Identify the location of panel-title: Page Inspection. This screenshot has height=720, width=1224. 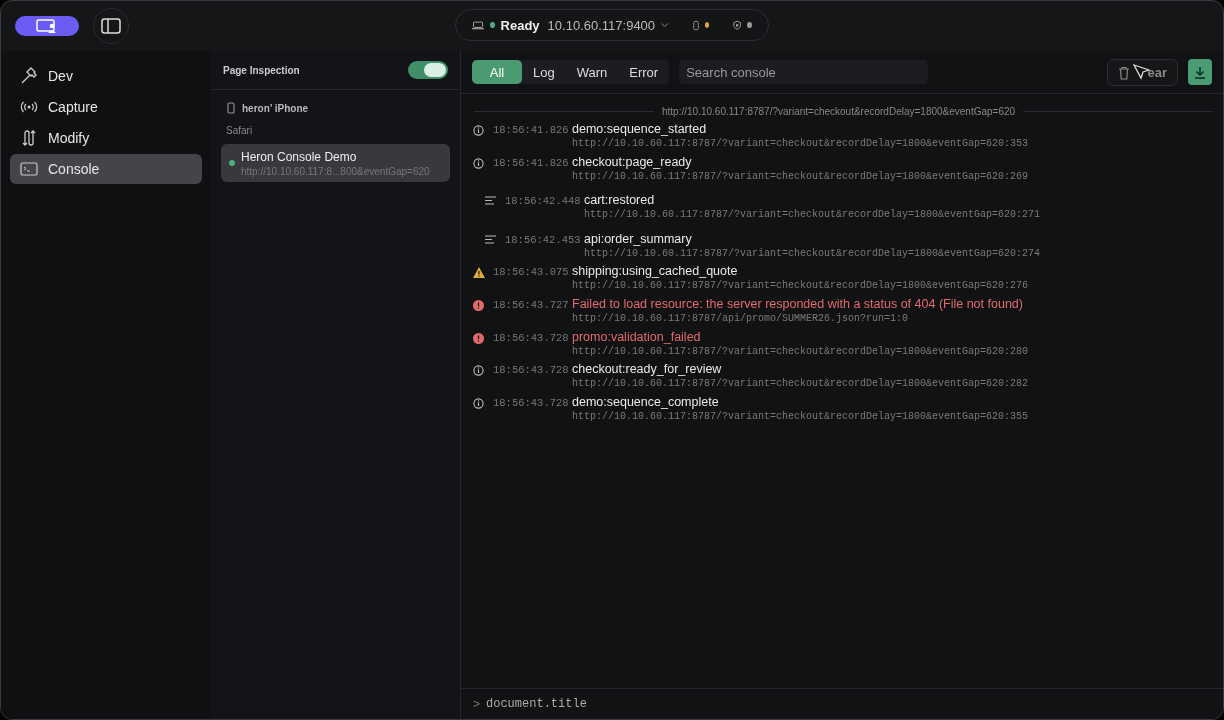
(261, 70).